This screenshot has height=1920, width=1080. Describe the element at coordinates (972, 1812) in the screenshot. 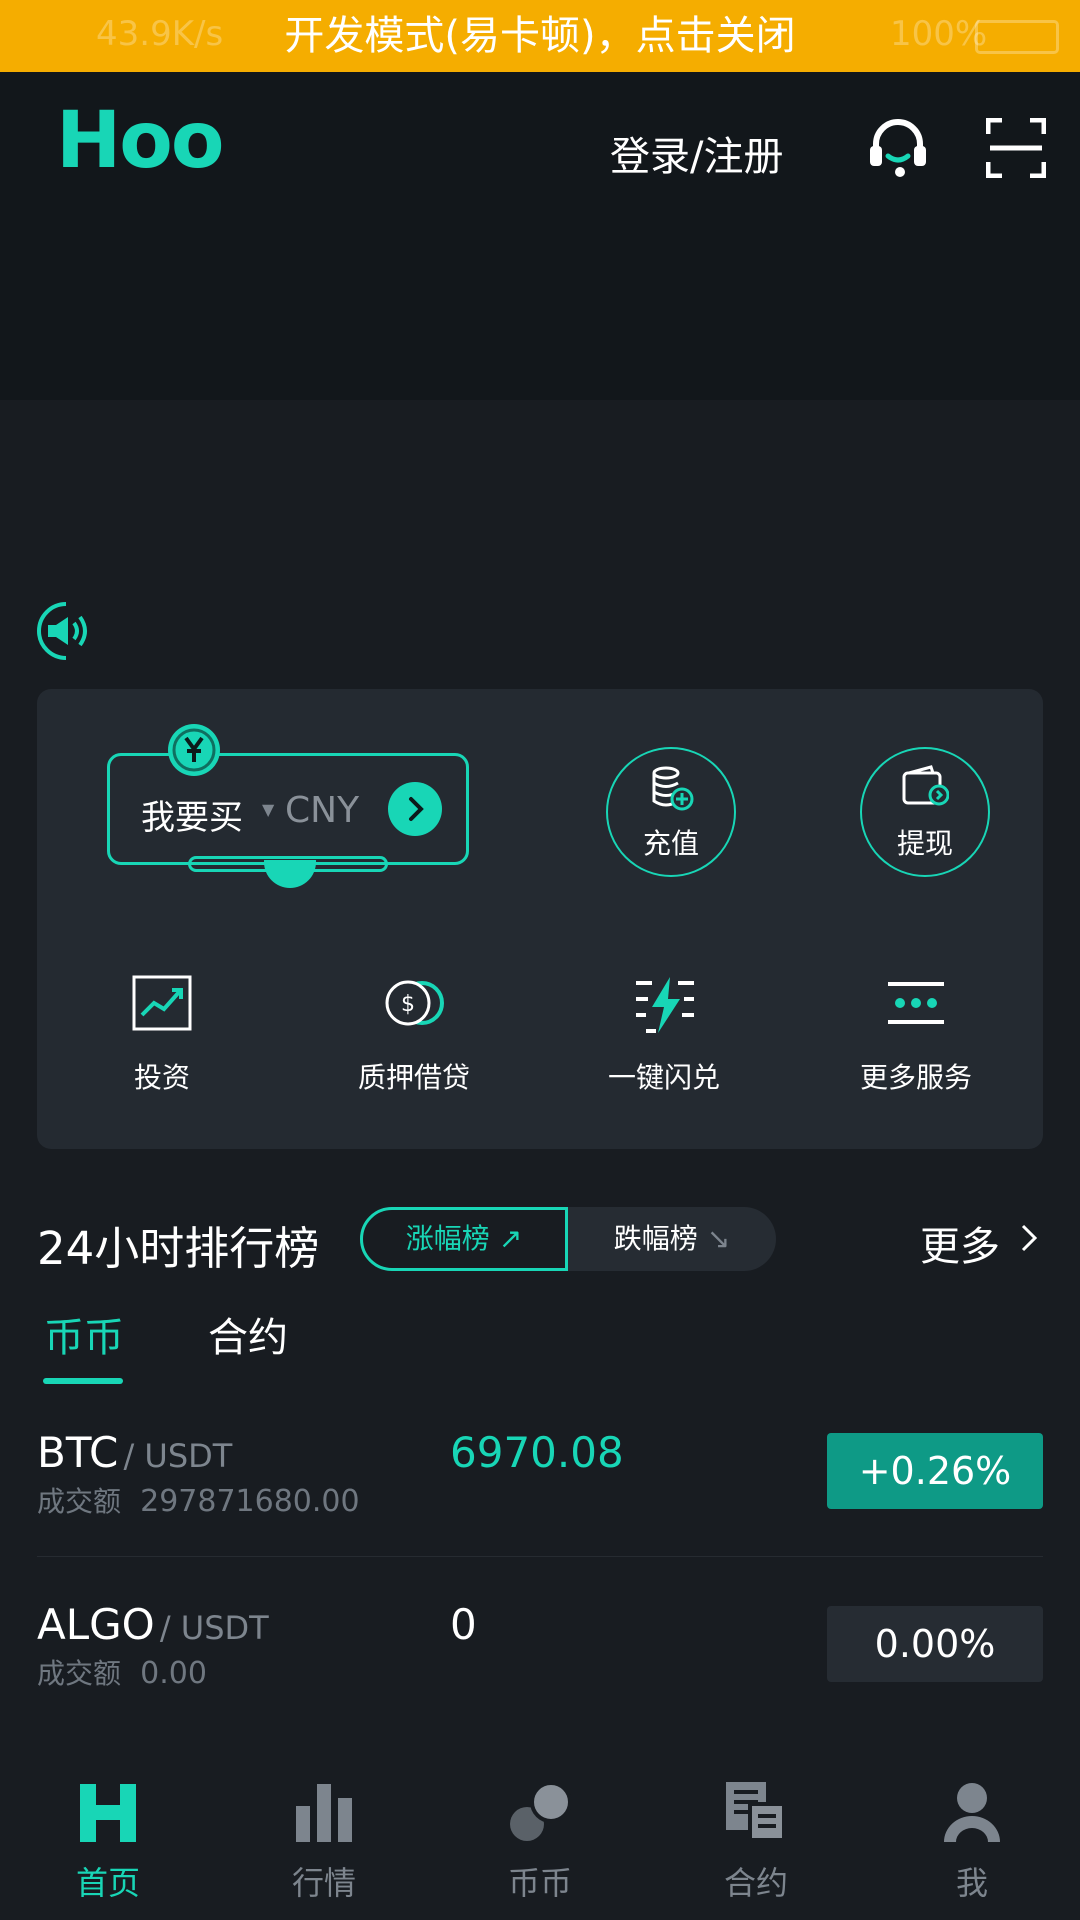

I see `user-icon` at that location.